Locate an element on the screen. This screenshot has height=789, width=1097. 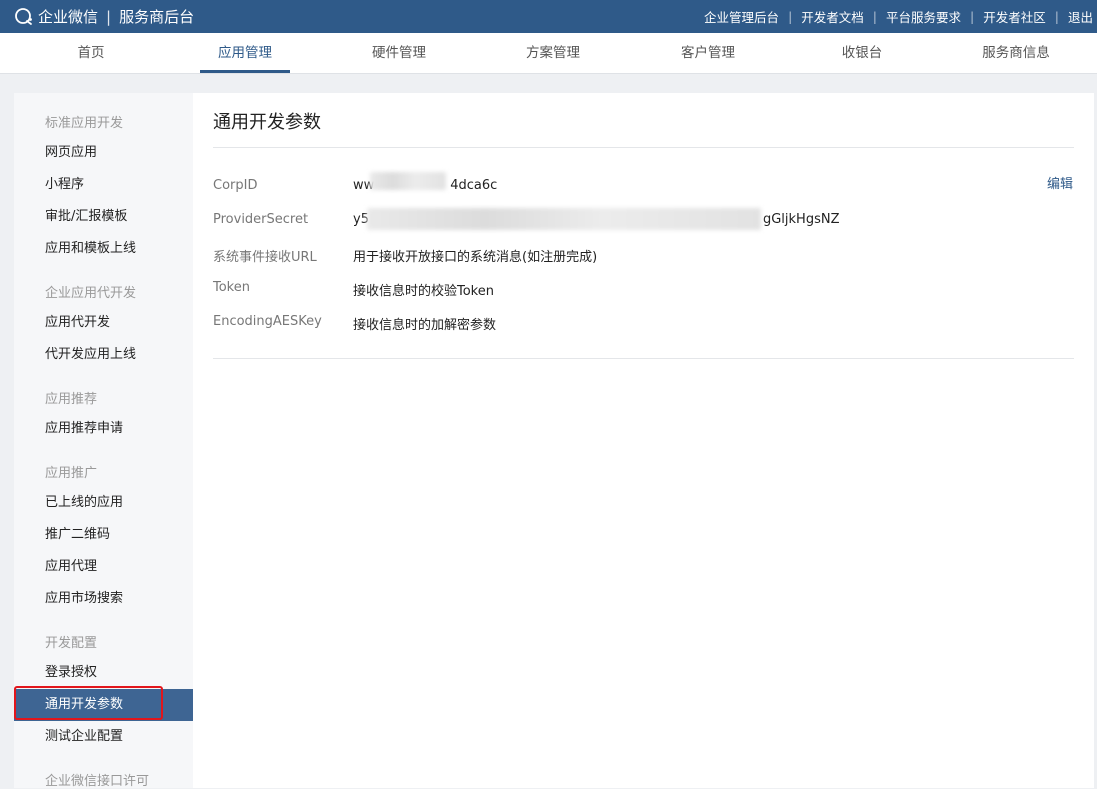
sidebar-item-promo-qrcode: 推广二维码 is located at coordinates (103, 535).